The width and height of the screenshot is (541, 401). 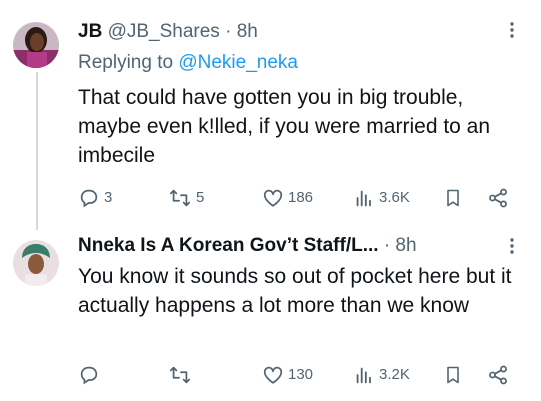 What do you see at coordinates (164, 31) in the screenshot?
I see `handle: @JB_Shares` at bounding box center [164, 31].